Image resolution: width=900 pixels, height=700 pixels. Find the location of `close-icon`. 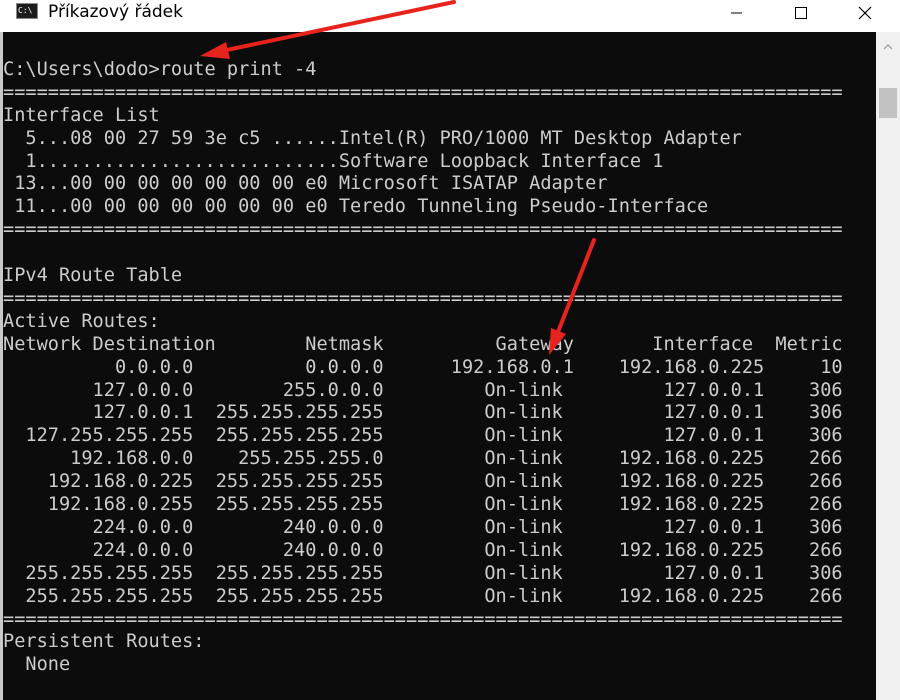

close-icon is located at coordinates (865, 13).